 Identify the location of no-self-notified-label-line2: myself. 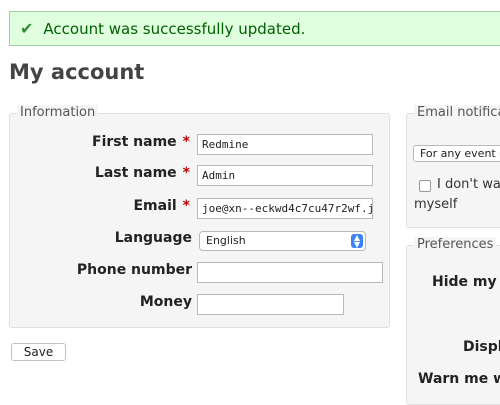
(436, 204).